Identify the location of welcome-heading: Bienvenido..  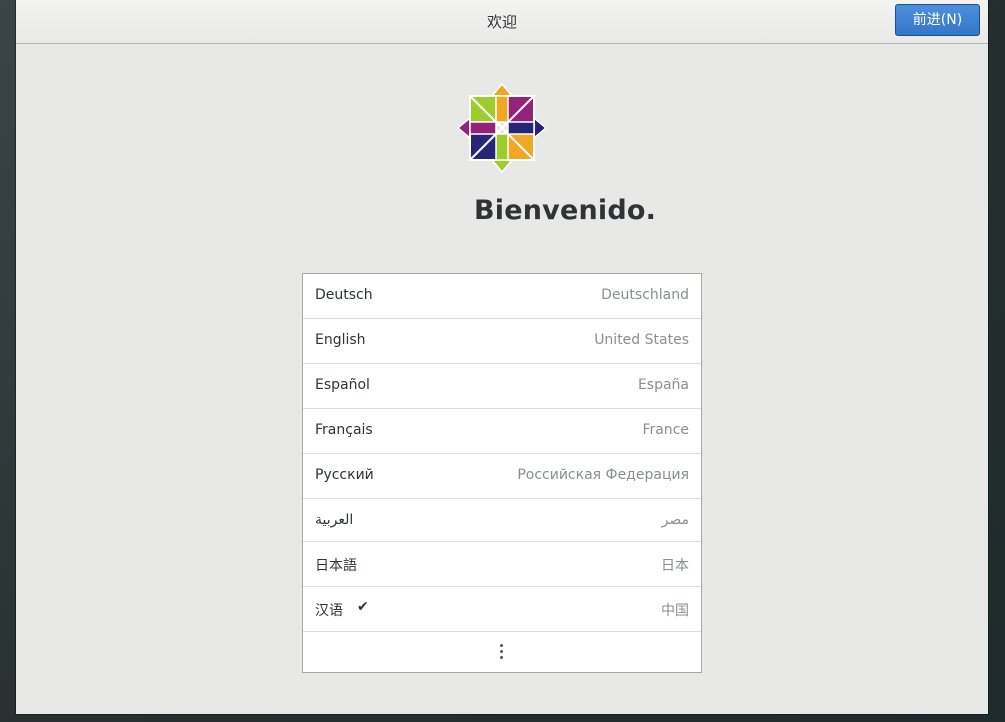
(565, 210).